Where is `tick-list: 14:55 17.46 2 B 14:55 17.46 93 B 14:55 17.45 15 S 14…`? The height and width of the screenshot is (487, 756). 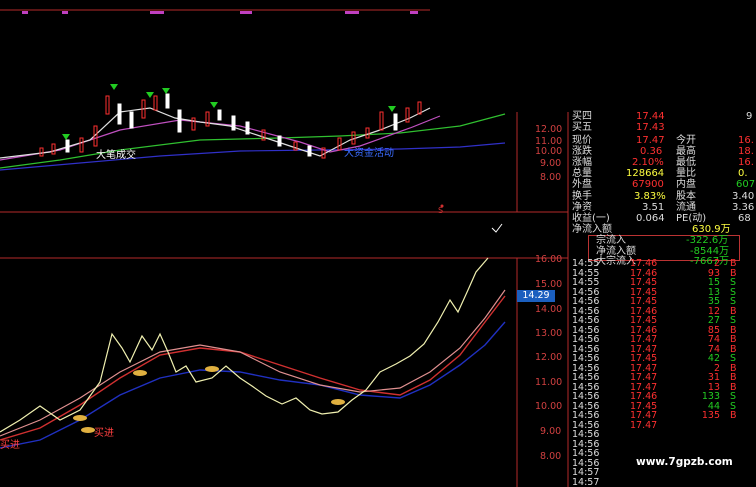
tick-list: 14:55 17.46 2 B 14:55 17.46 93 B 14:55 17.45 15 S 14… is located at coordinates (662, 373).